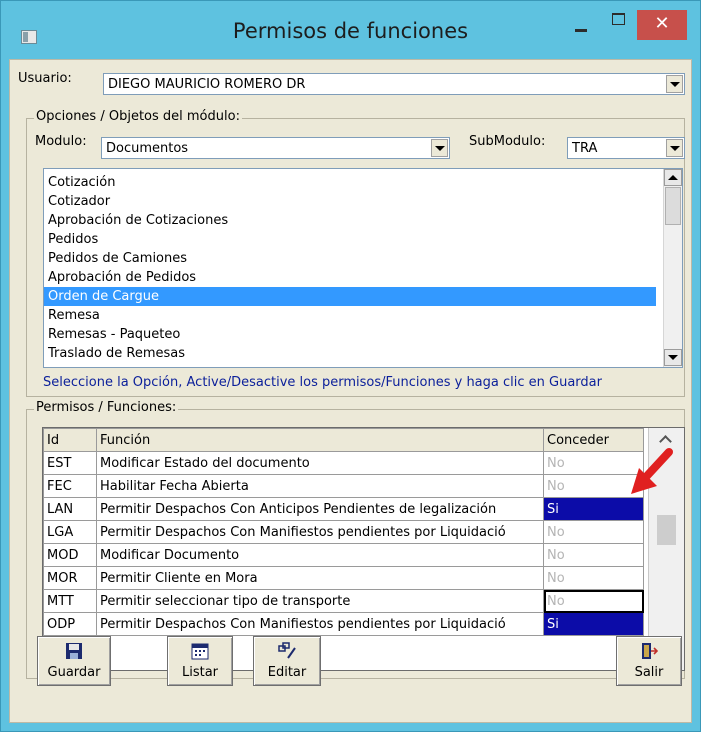  I want to click on table-row: MOR Permitir Cliente en Mora No, so click(343, 578).